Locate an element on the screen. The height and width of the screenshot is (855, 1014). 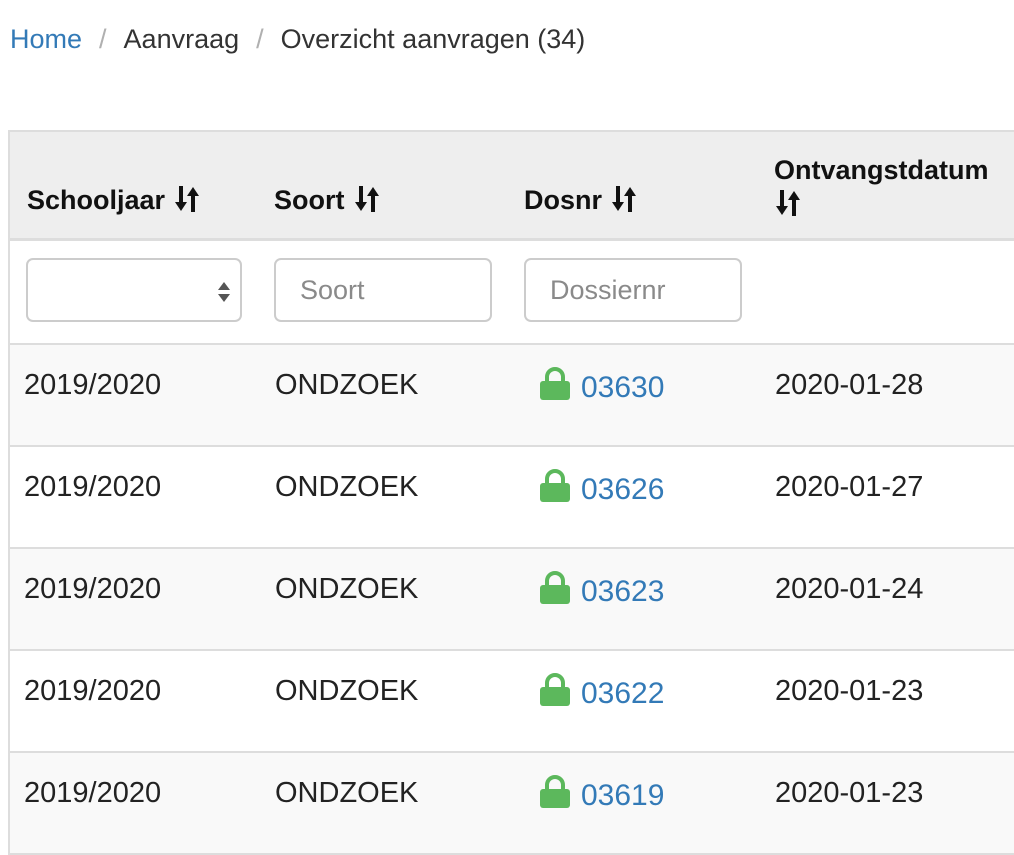
table-row: 2019/2020 ONDZOEK 03619 2020-01-23 is located at coordinates (512, 804).